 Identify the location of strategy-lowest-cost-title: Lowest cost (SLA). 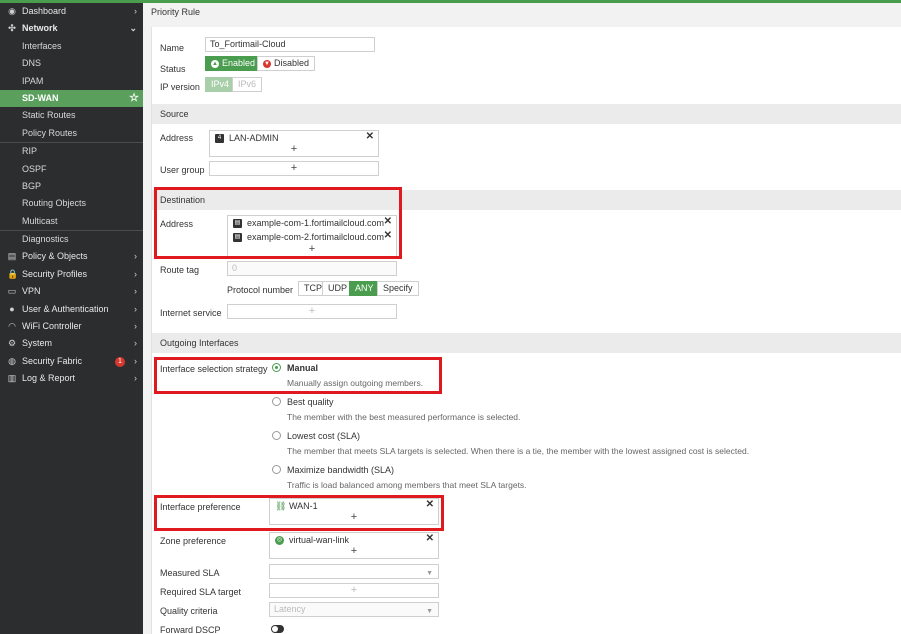
(324, 436).